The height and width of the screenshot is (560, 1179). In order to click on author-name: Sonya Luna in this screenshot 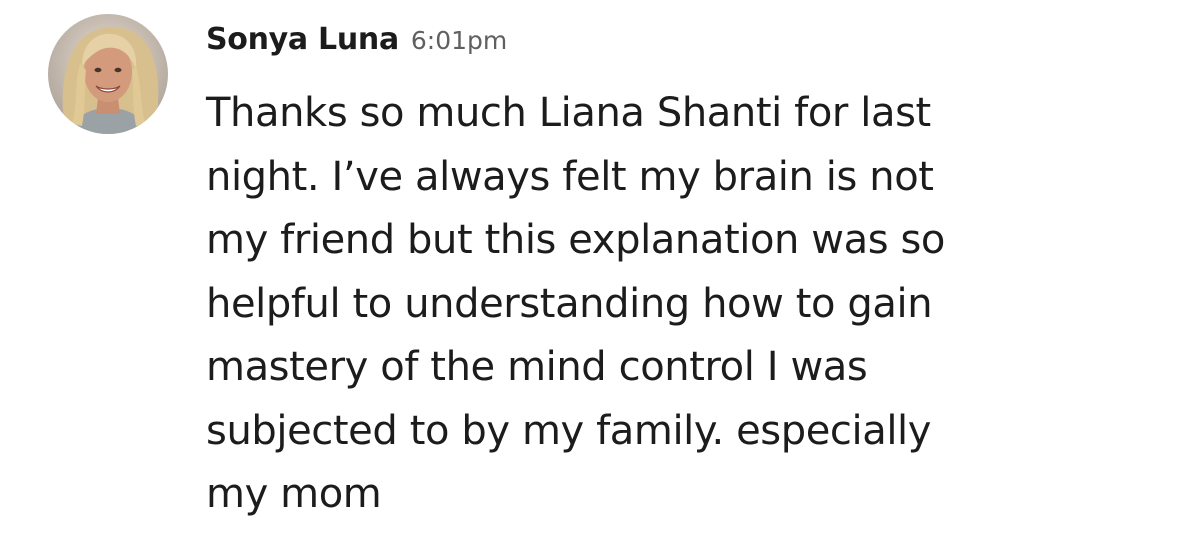, I will do `click(302, 39)`.